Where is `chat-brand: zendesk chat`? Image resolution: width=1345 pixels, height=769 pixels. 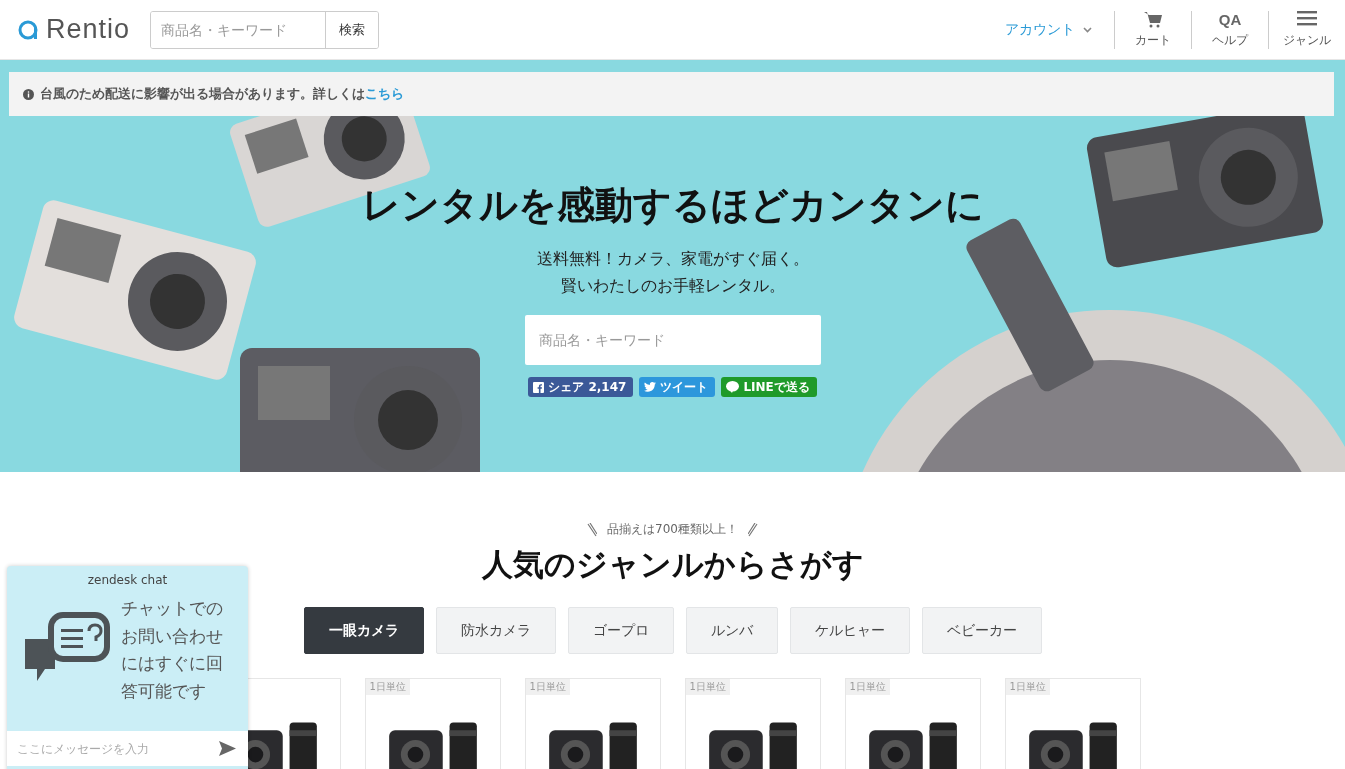
chat-brand: zendesk chat is located at coordinates (127, 580).